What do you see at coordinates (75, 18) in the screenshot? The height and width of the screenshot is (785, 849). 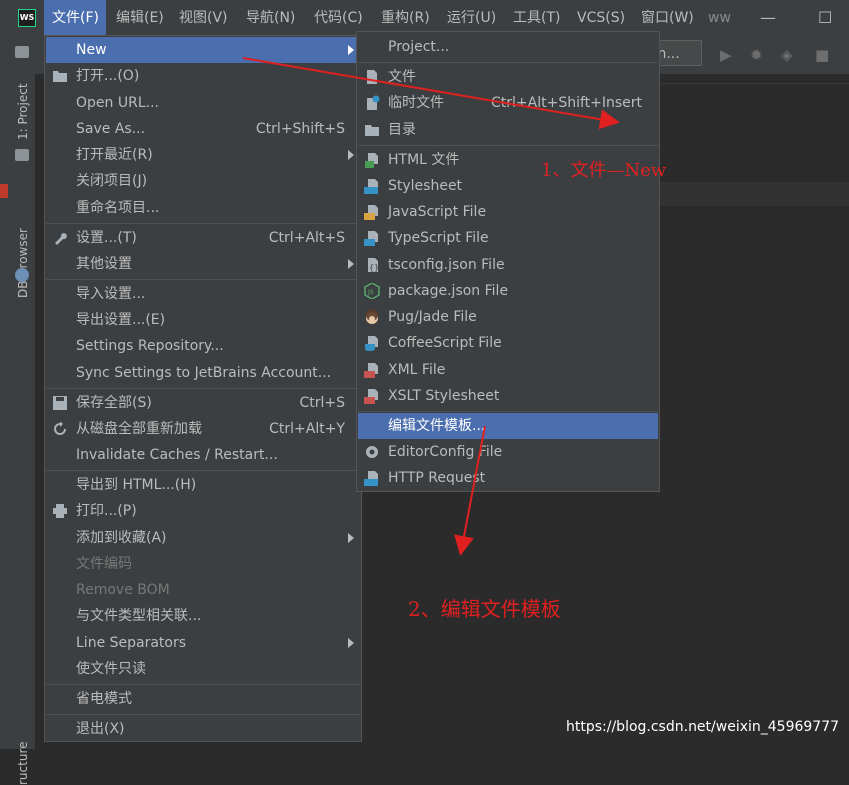 I see `menu-file: 文件(F)` at bounding box center [75, 18].